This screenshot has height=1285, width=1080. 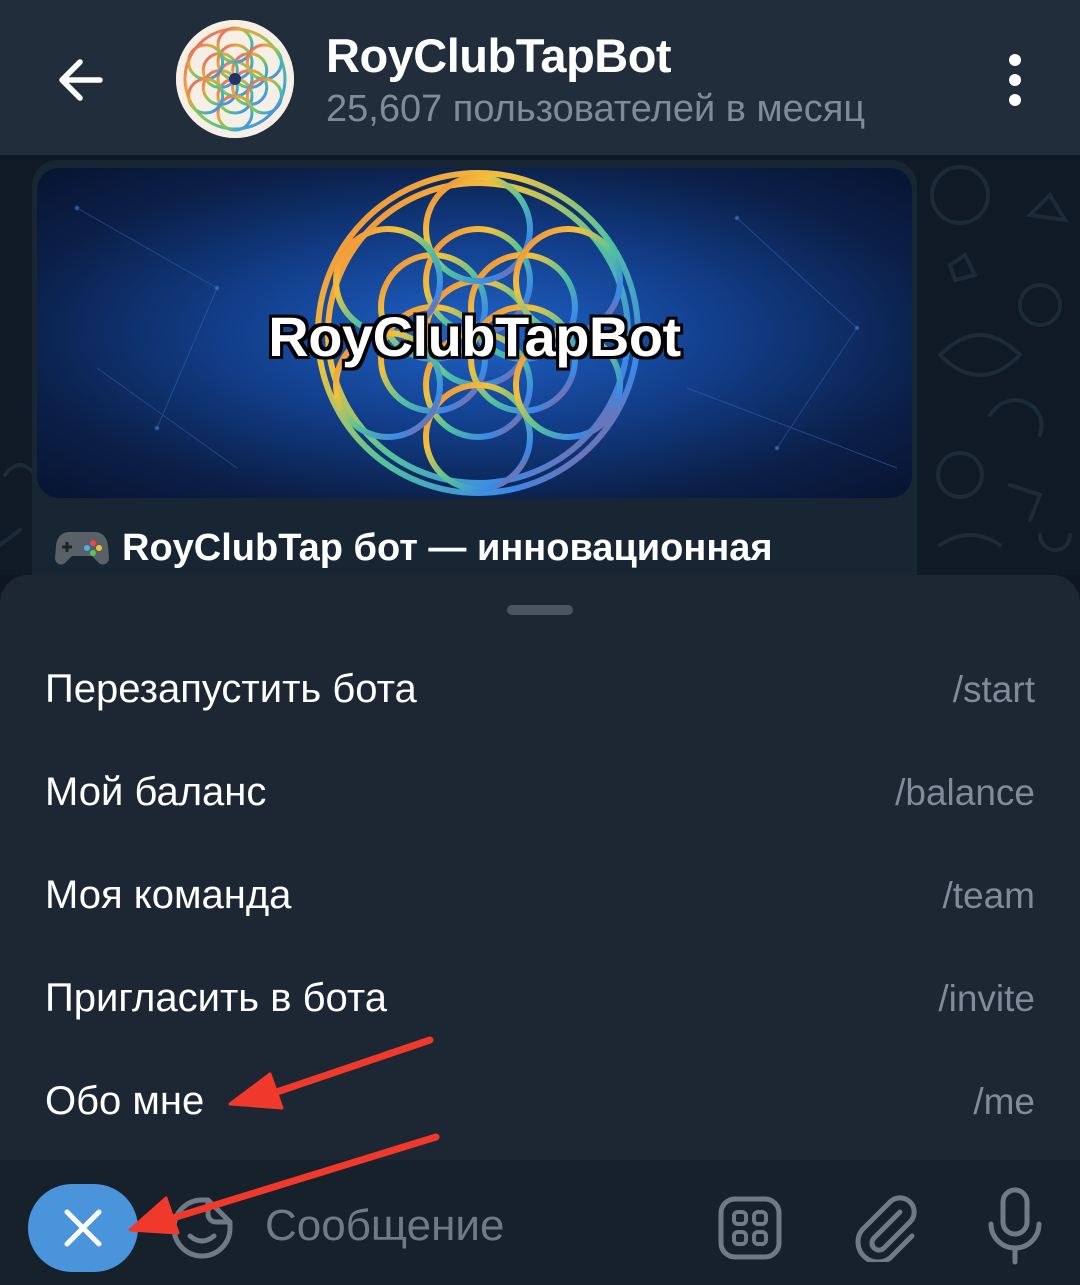 I want to click on voice-record-button, so click(x=1015, y=1226).